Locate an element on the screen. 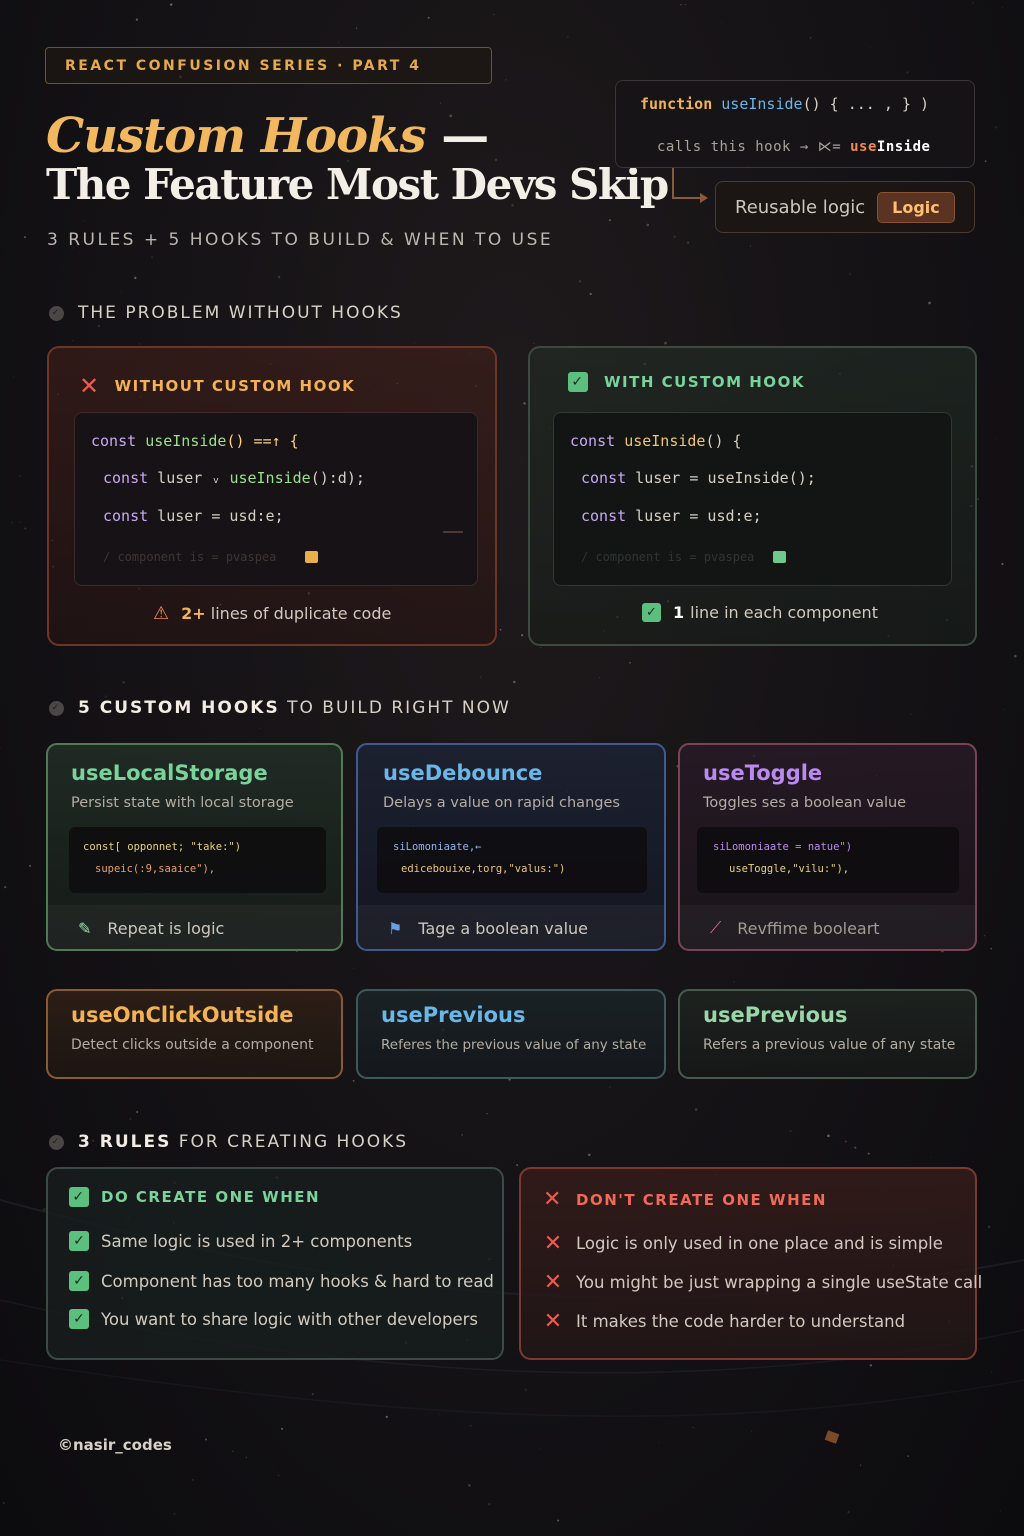  dont-rule-item: ✕ It makes the code harder to understand is located at coordinates (724, 1321).